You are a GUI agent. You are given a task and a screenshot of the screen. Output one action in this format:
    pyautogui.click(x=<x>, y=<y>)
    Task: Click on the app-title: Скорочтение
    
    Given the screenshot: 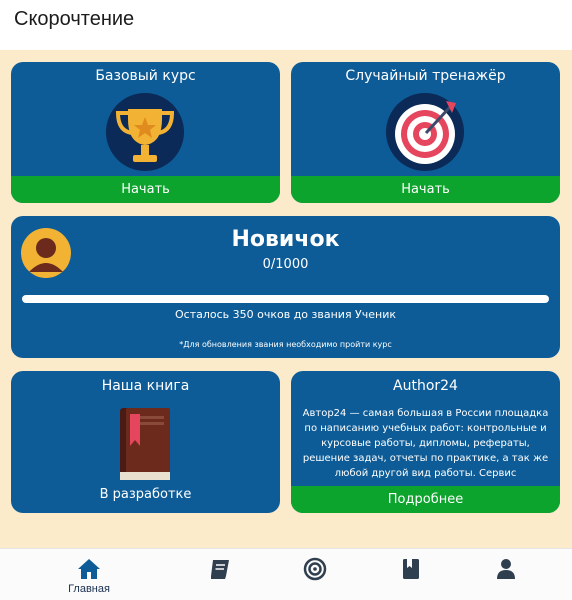 What is the action you would take?
    pyautogui.click(x=74, y=19)
    